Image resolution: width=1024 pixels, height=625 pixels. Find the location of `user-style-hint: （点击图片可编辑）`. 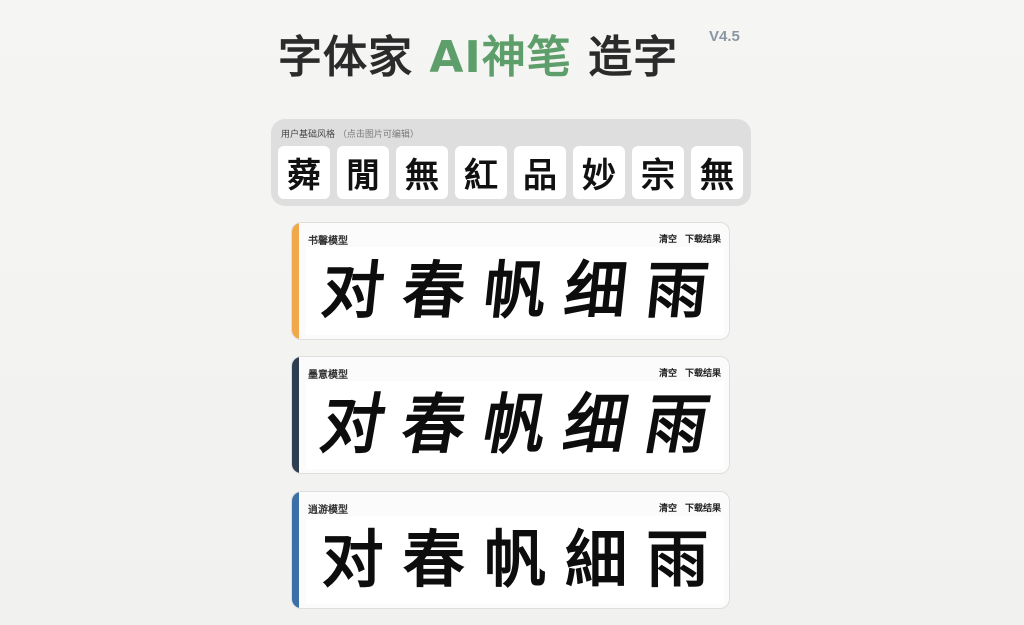

user-style-hint: （点击图片可编辑） is located at coordinates (378, 135).